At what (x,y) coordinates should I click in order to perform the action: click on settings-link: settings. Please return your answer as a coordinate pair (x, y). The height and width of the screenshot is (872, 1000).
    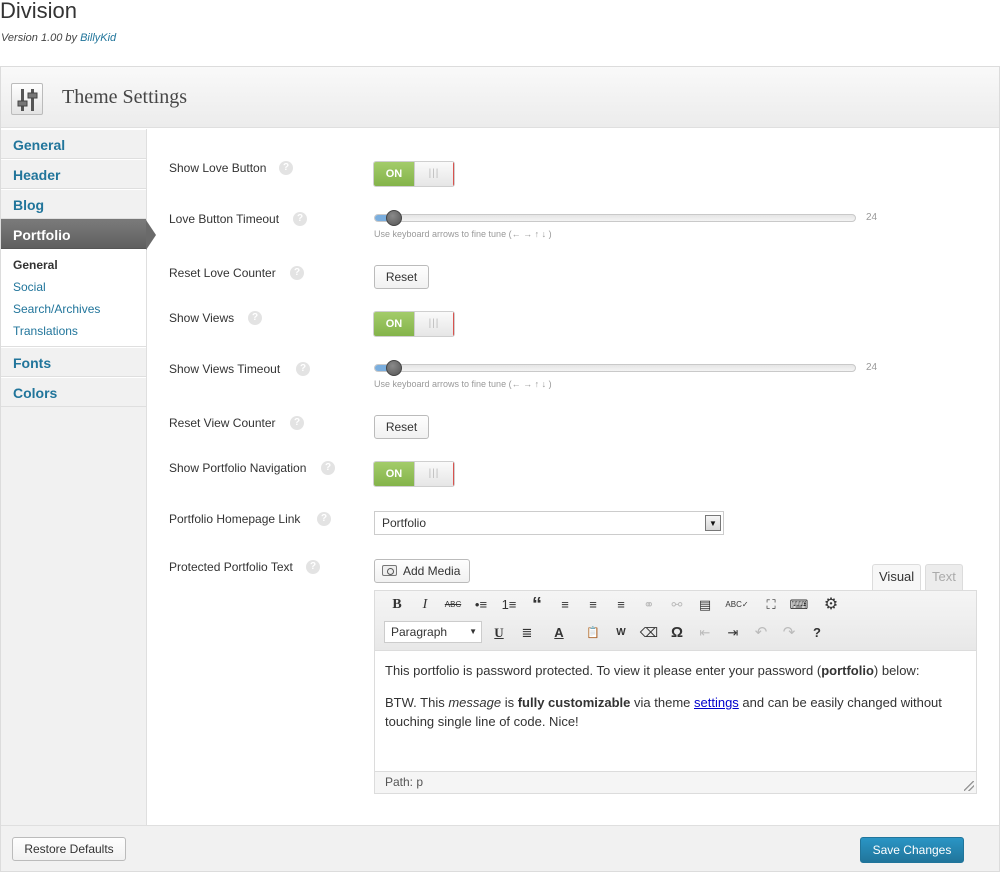
    Looking at the image, I should click on (716, 702).